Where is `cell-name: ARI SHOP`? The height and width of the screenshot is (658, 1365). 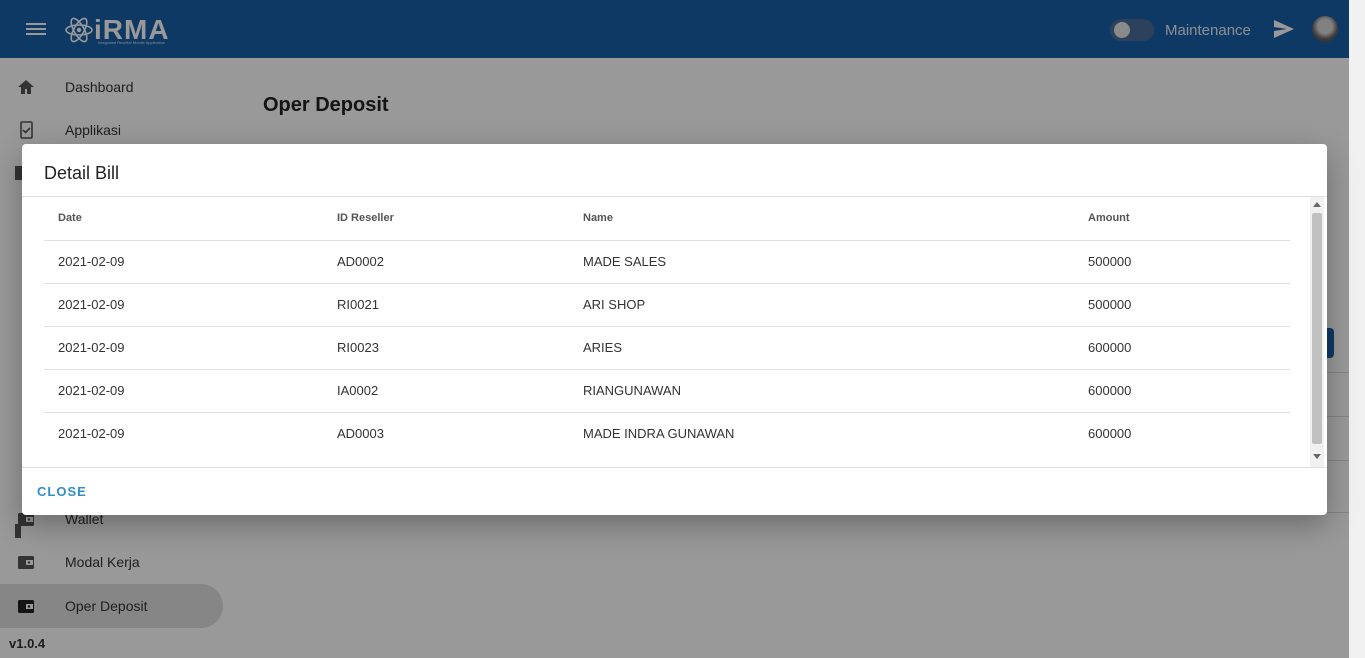 cell-name: ARI SHOP is located at coordinates (614, 304).